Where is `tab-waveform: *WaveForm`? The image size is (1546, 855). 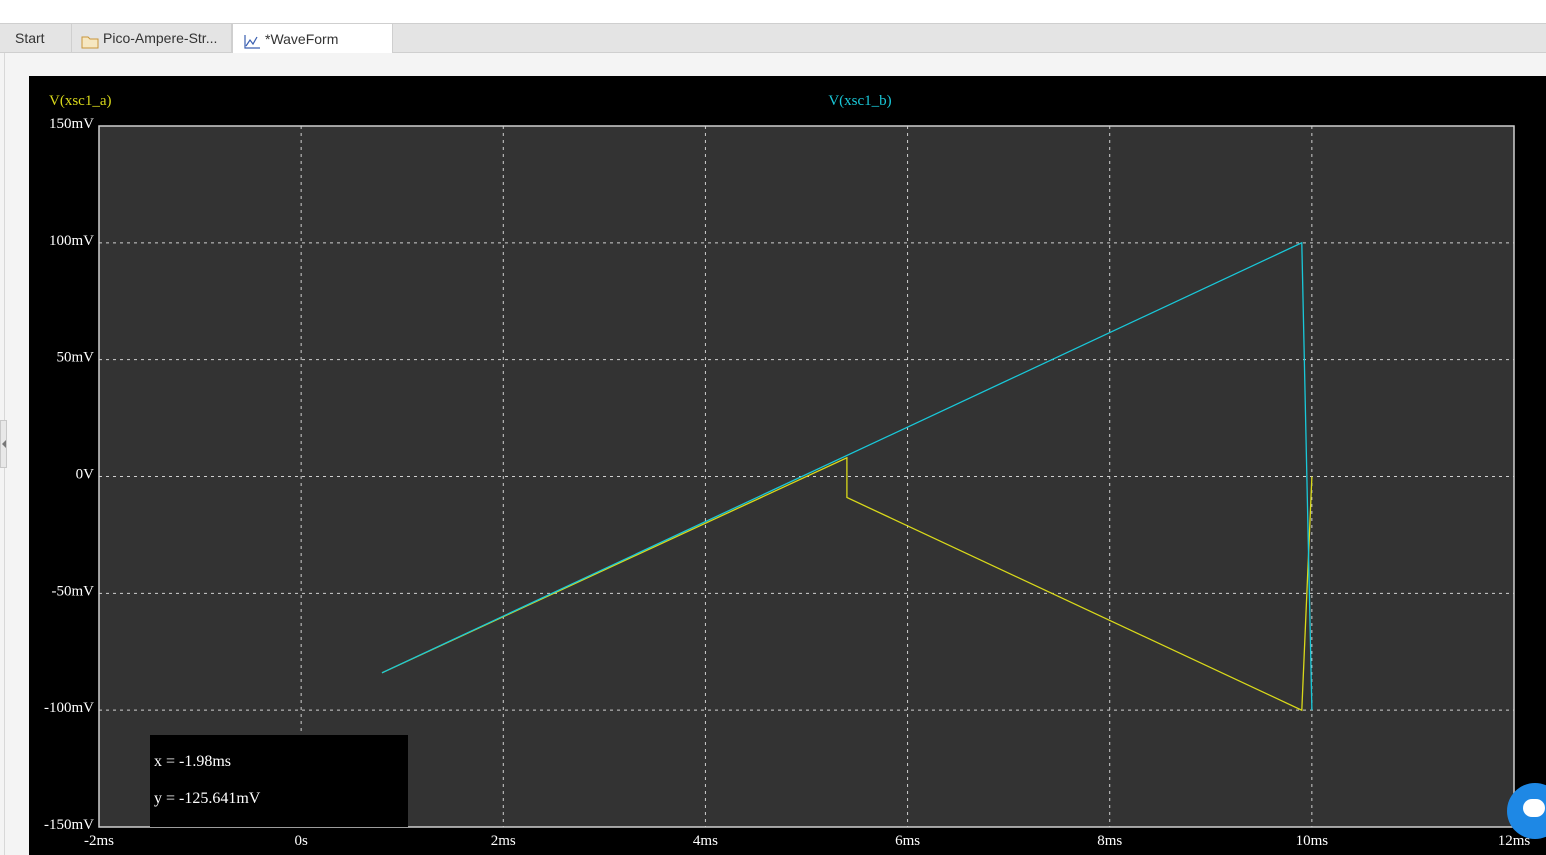 tab-waveform: *WaveForm is located at coordinates (312, 39).